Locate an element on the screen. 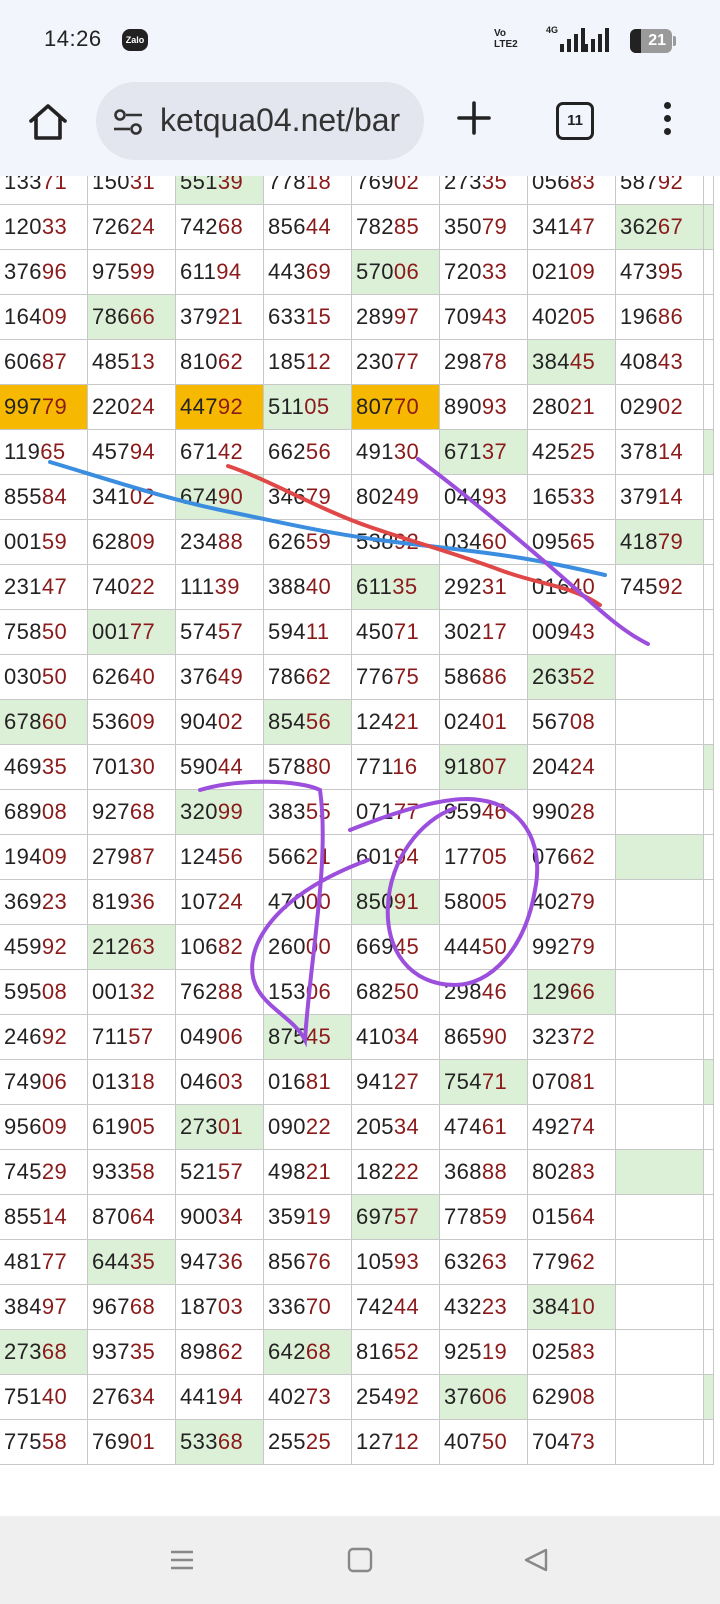  result-cell: 38410 is located at coordinates (571, 1307).